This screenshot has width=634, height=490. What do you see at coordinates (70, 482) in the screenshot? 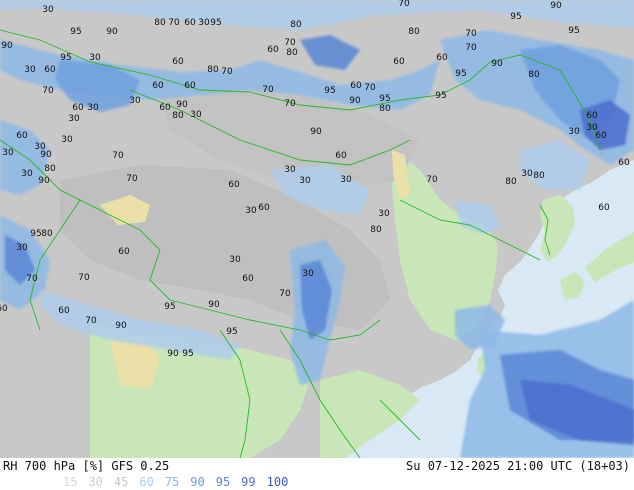
I see `legend-level: 15` at bounding box center [70, 482].